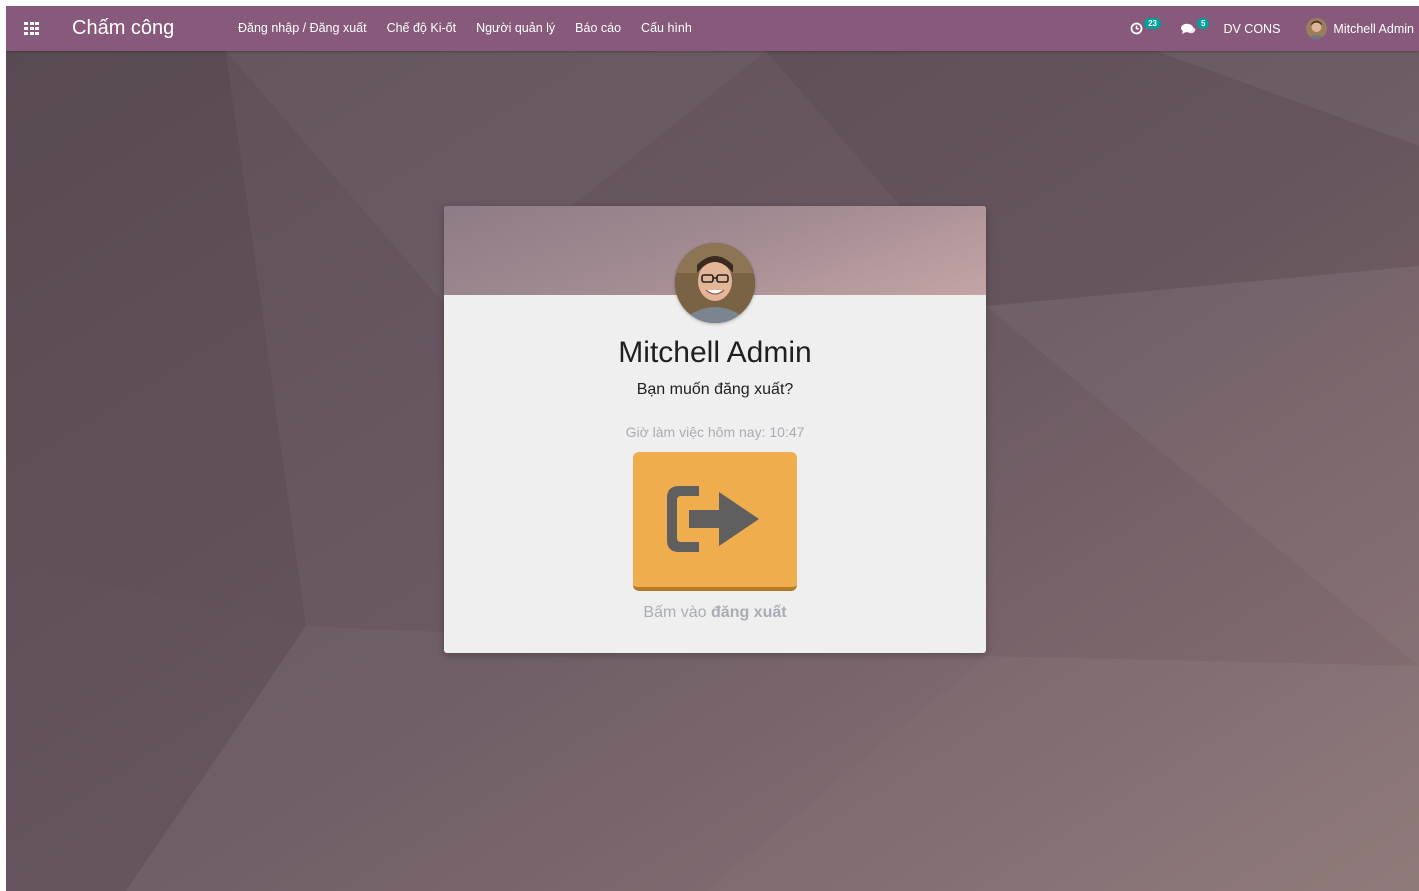 This screenshot has width=1419, height=891. Describe the element at coordinates (1317, 28) in the screenshot. I see `user-avatar` at that location.